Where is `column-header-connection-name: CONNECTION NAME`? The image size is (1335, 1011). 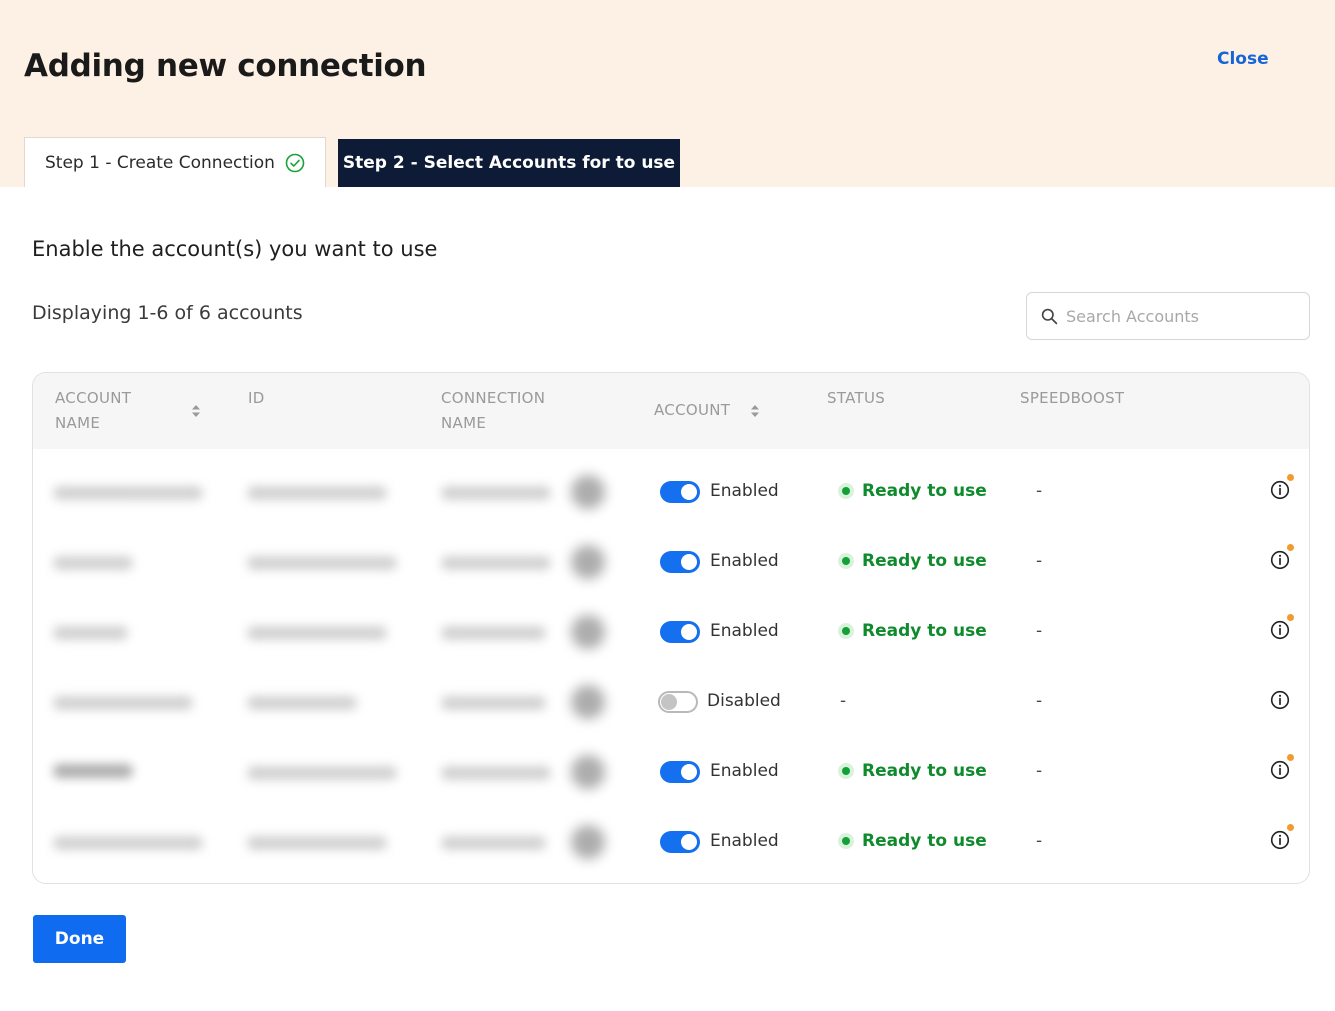 column-header-connection-name: CONNECTION NAME is located at coordinates (493, 410).